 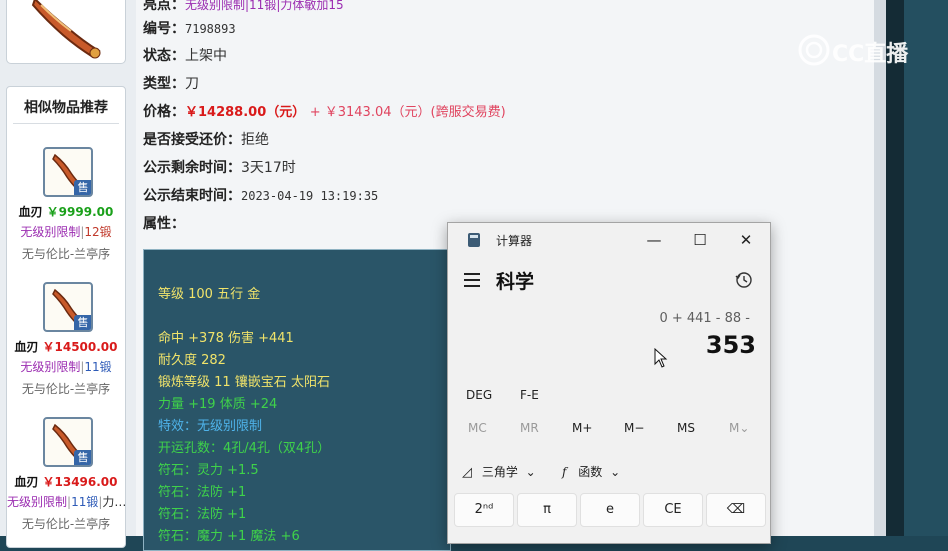 What do you see at coordinates (474, 240) in the screenshot?
I see `calculator-app-icon` at bounding box center [474, 240].